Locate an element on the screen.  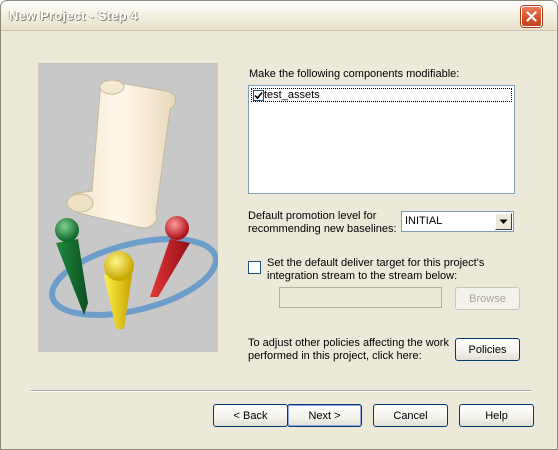
title-bar: New Project - Step 4 is located at coordinates (279, 16).